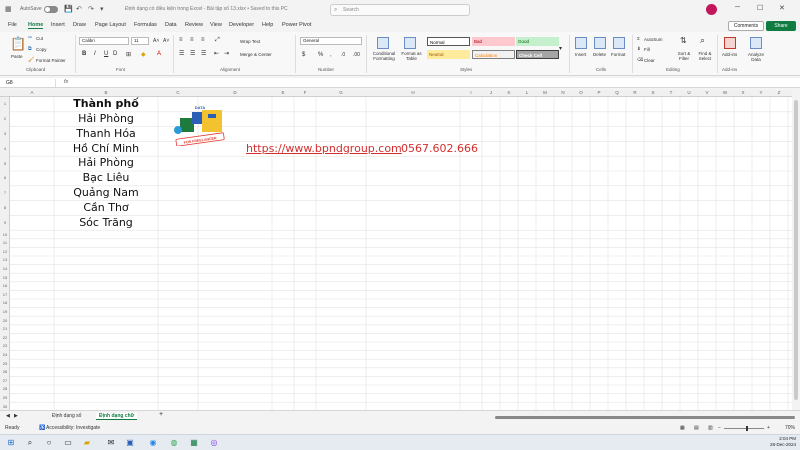 This screenshot has height=450, width=800. What do you see at coordinates (5, 148) in the screenshot?
I see `row-header: 4` at bounding box center [5, 148].